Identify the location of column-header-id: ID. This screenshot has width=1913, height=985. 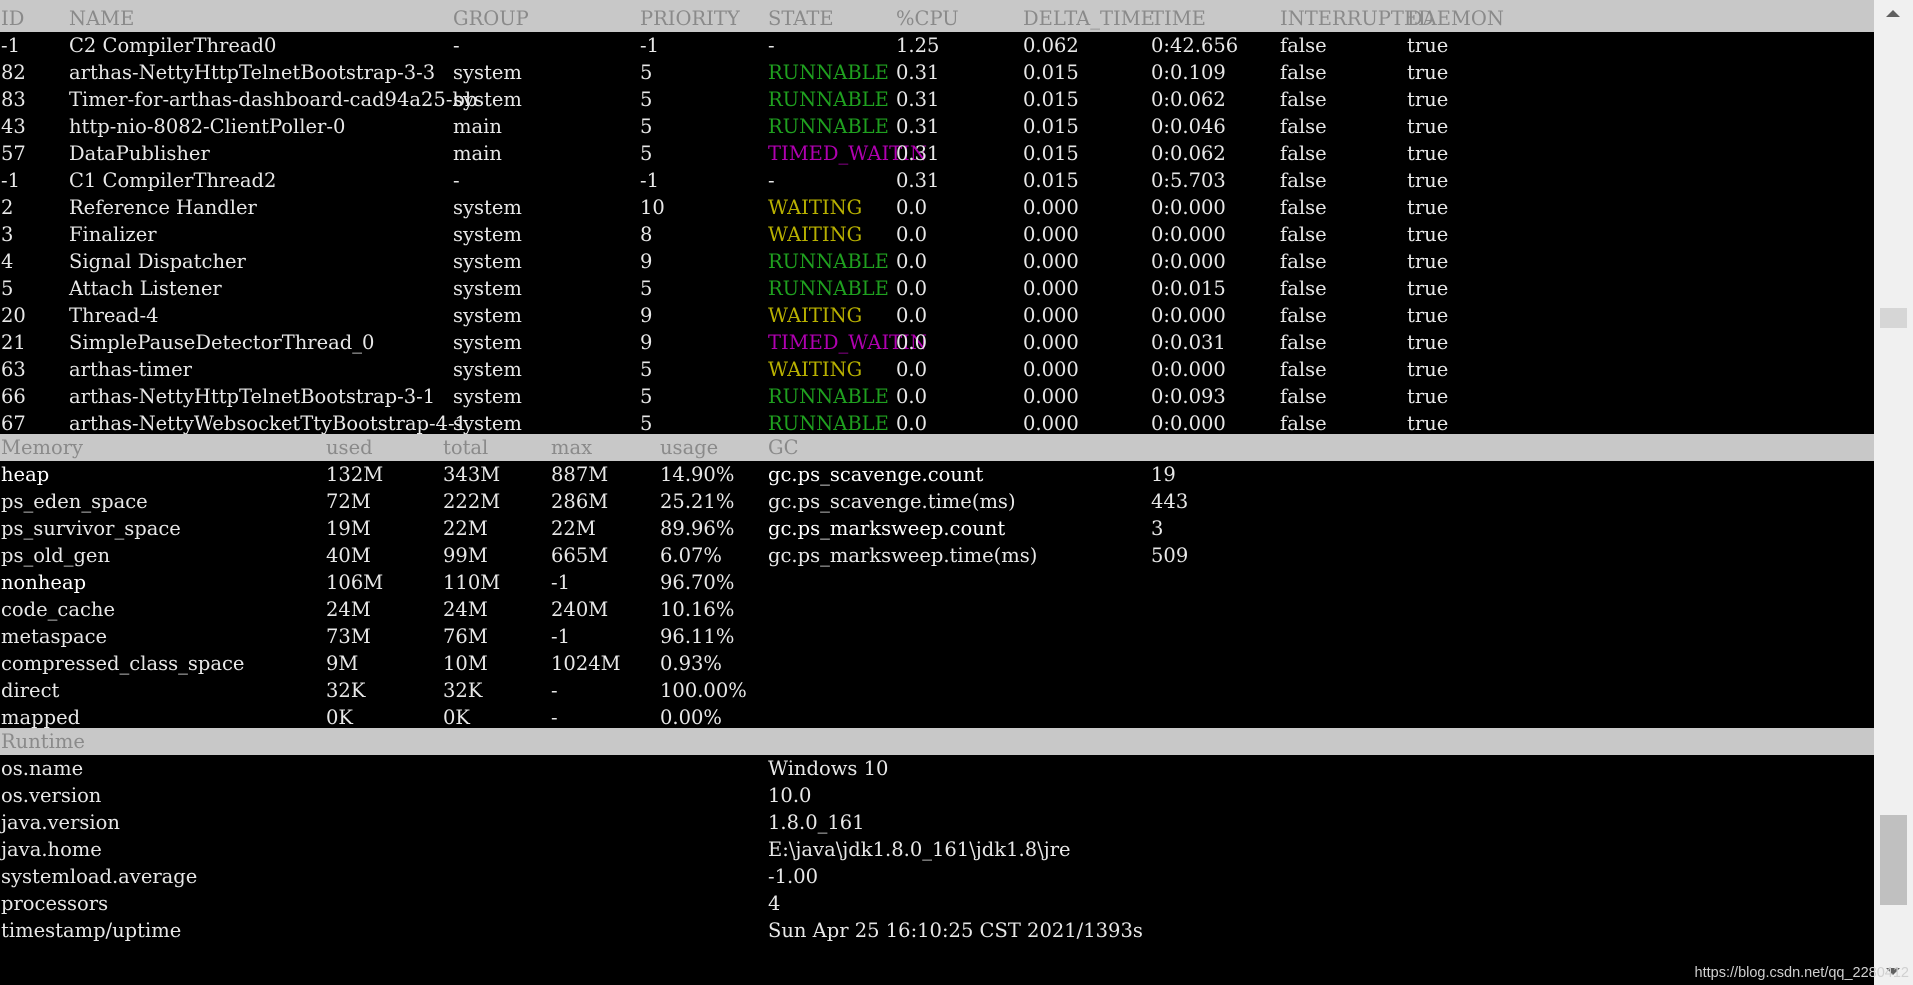
(13, 18).